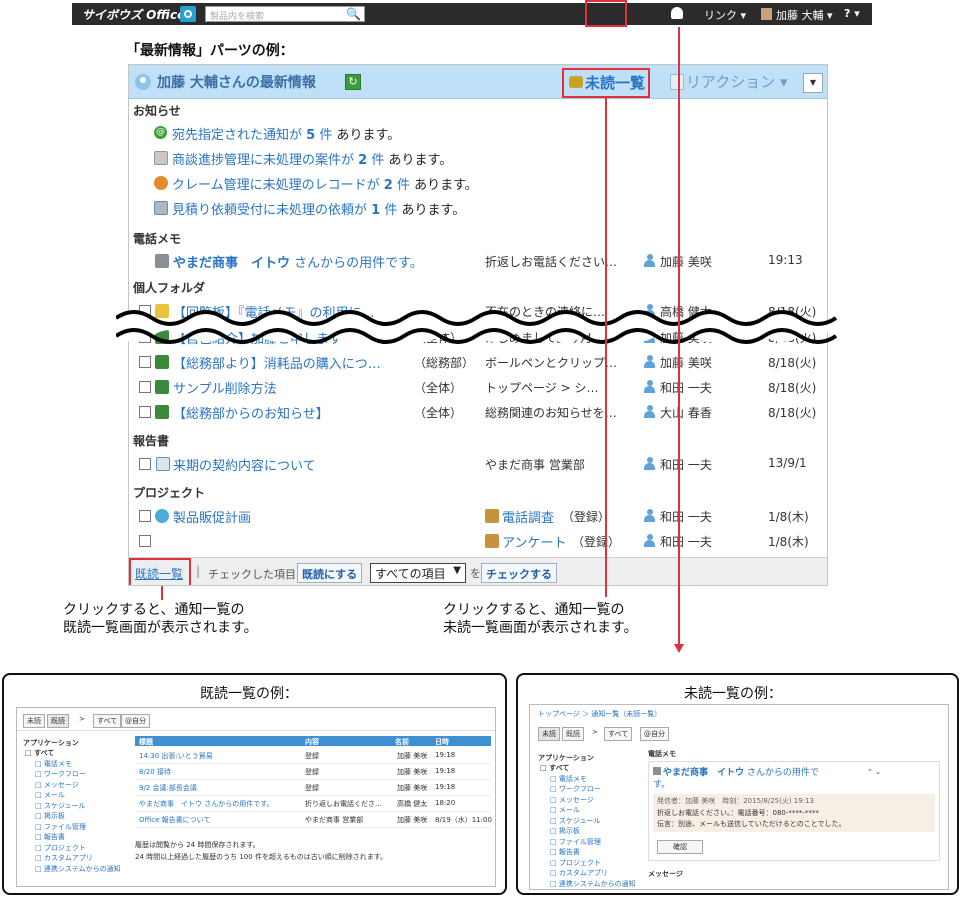 Image resolution: width=961 pixels, height=898 pixels. What do you see at coordinates (313, 820) in the screenshot?
I see `table-row: Office 報告書について やまだ商事 営業部 加藤 美咲 8/19（水）11:00` at bounding box center [313, 820].